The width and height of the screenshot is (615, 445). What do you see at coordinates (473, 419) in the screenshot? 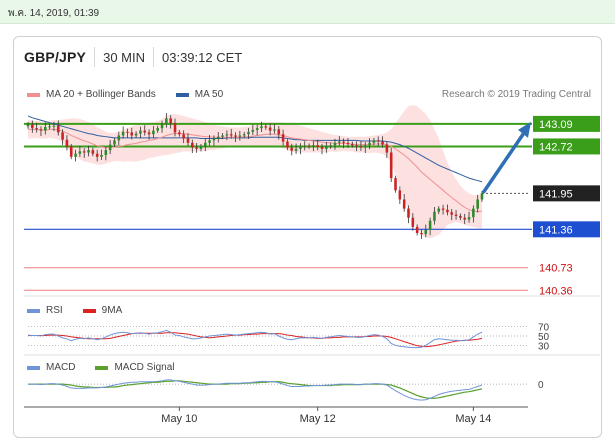
I see `x-tick-label: May 14` at bounding box center [473, 419].